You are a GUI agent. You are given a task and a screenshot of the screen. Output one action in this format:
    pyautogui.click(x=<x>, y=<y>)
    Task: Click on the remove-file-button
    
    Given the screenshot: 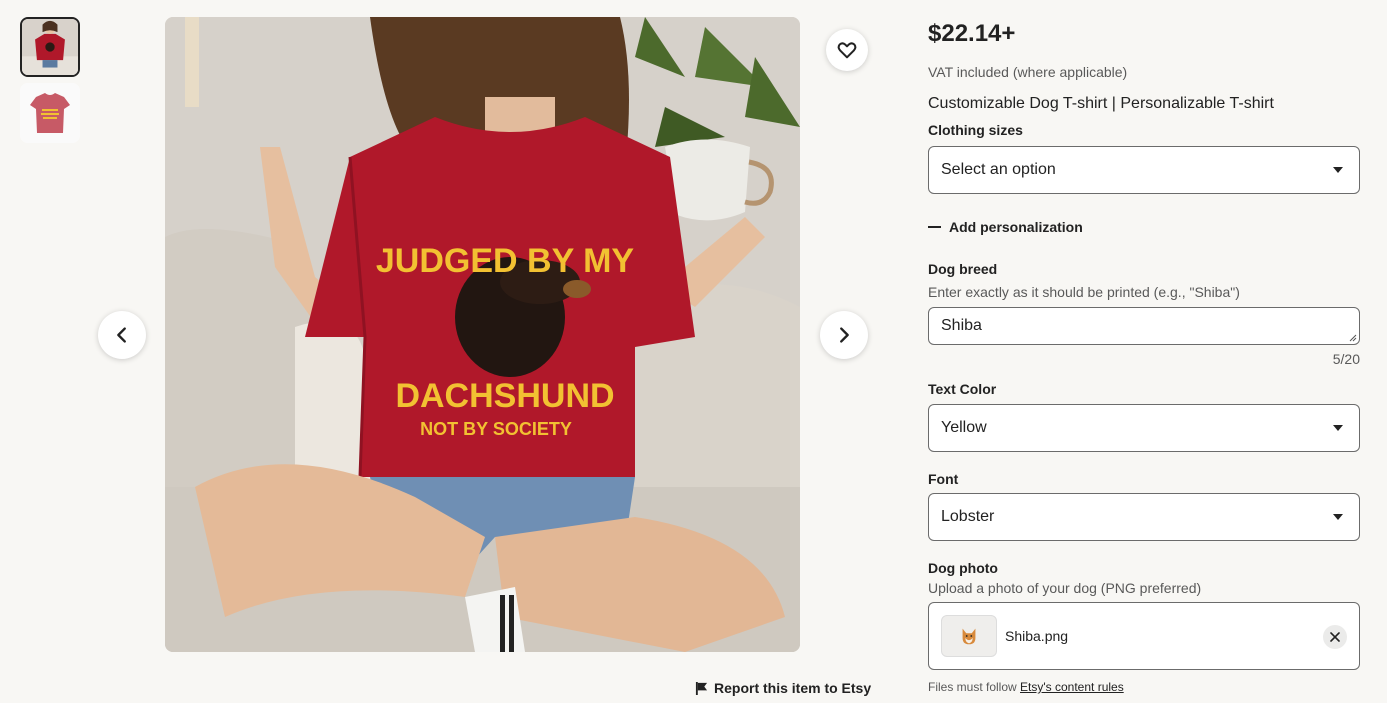 What is the action you would take?
    pyautogui.click(x=1335, y=637)
    